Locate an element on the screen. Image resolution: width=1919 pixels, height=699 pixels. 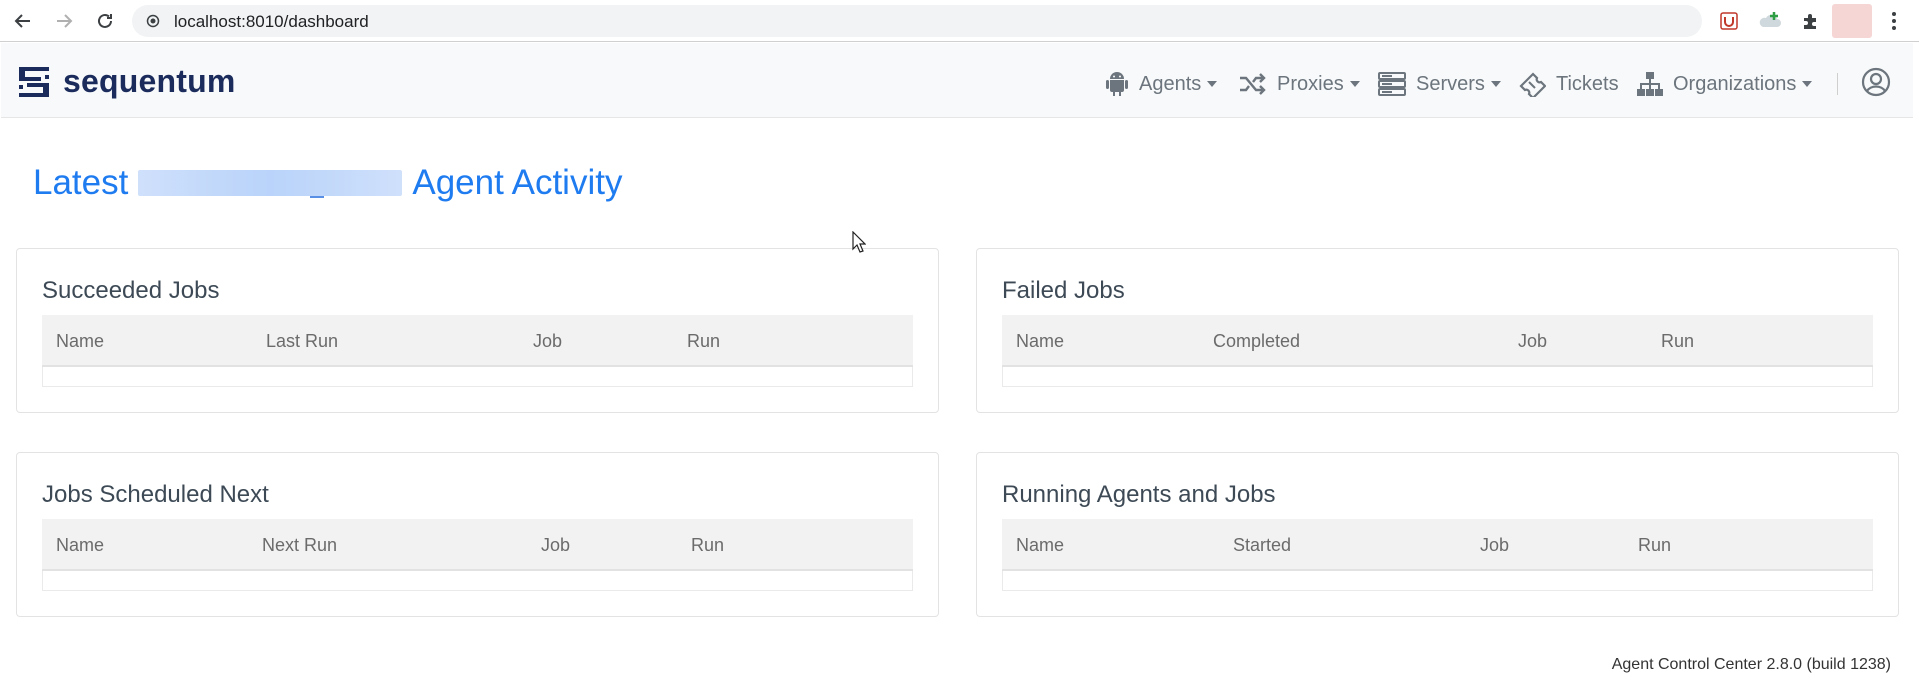
card-title: Failed Jobs is located at coordinates (1063, 290).